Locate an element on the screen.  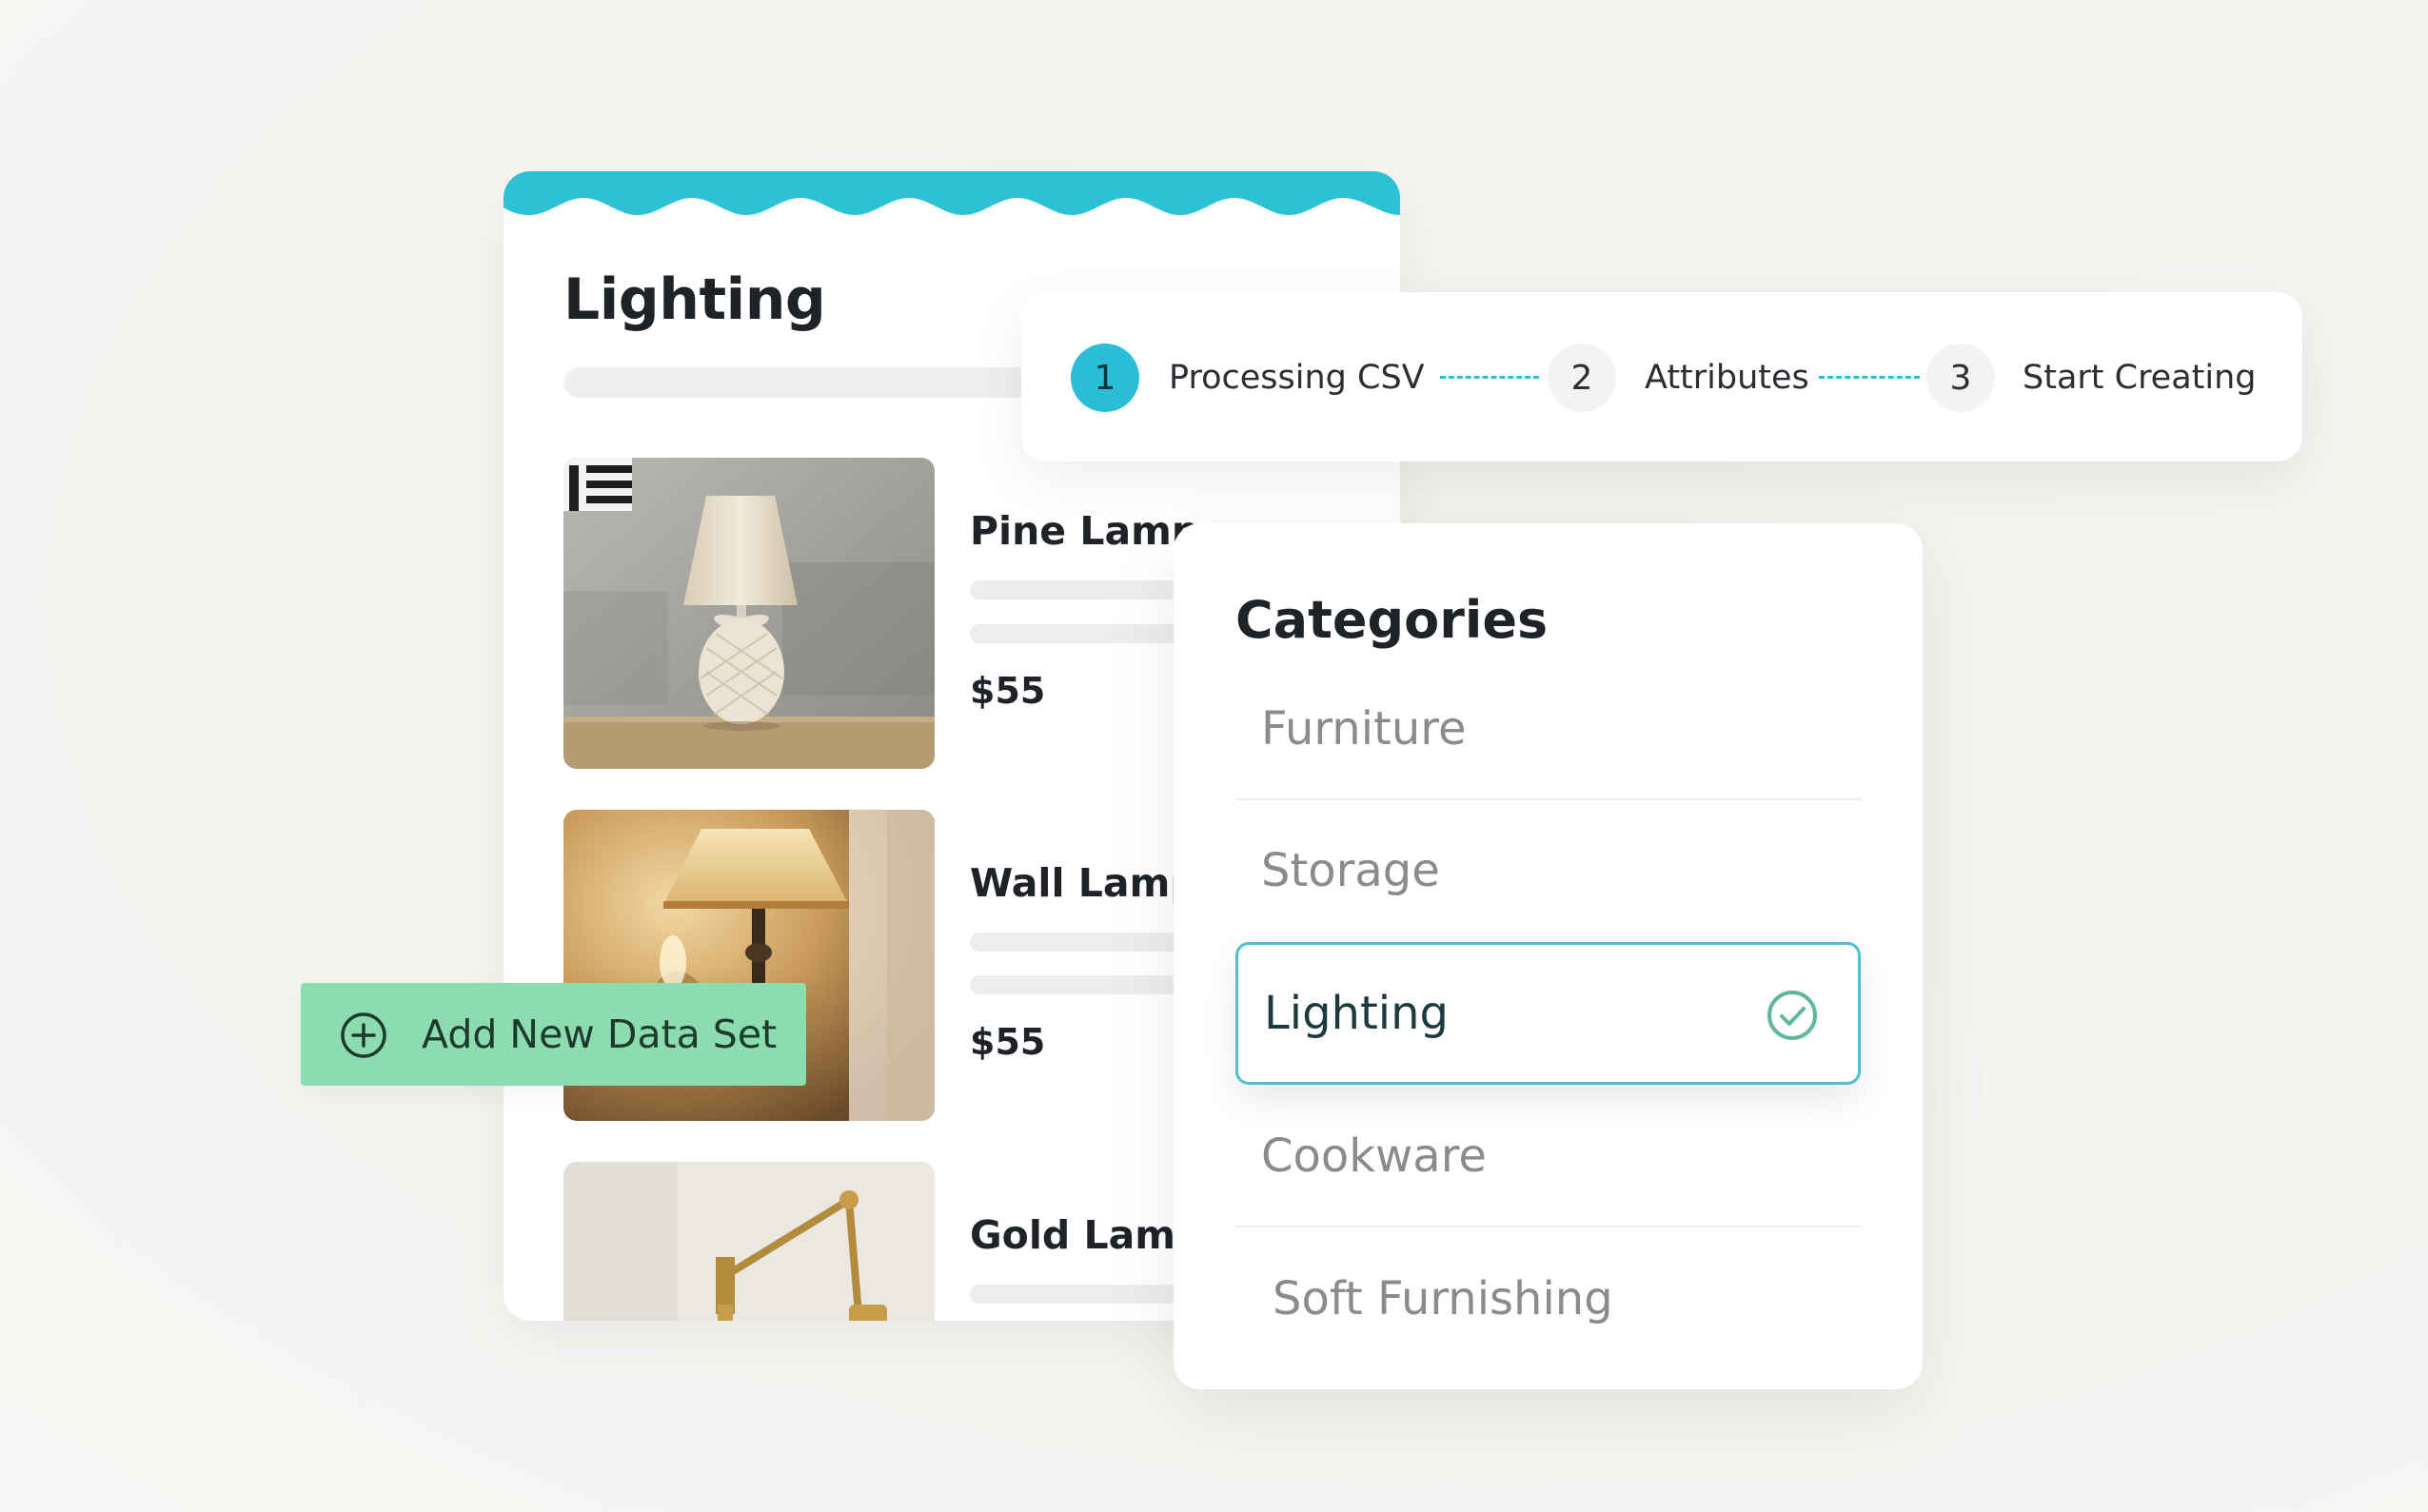
step-1-label: Processing CSV is located at coordinates (1297, 378).